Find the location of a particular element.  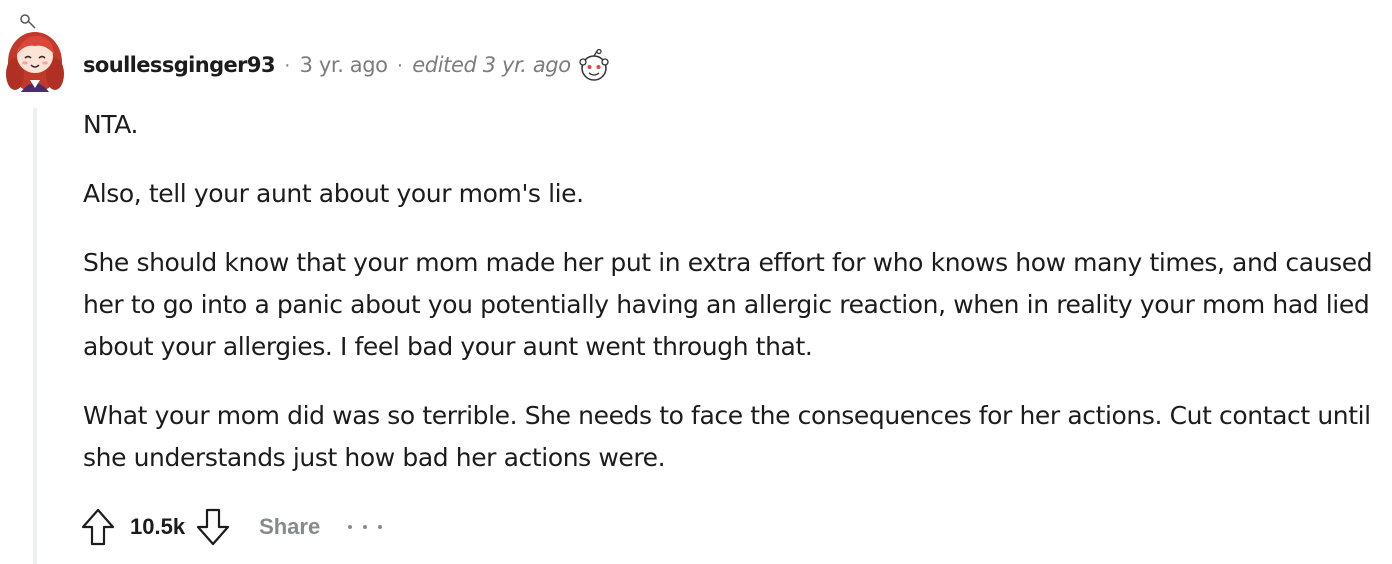

timestamp: 3 yr. ago is located at coordinates (344, 65).